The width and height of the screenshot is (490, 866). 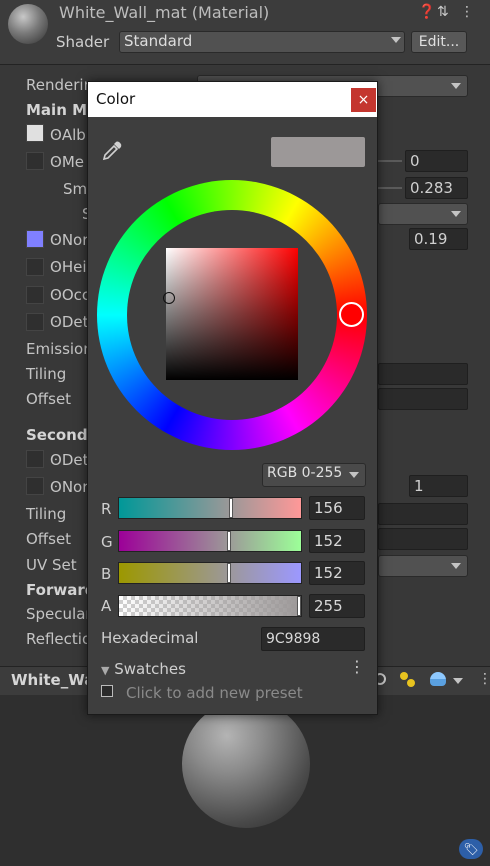 I want to click on shader-label: Shader, so click(x=83, y=42).